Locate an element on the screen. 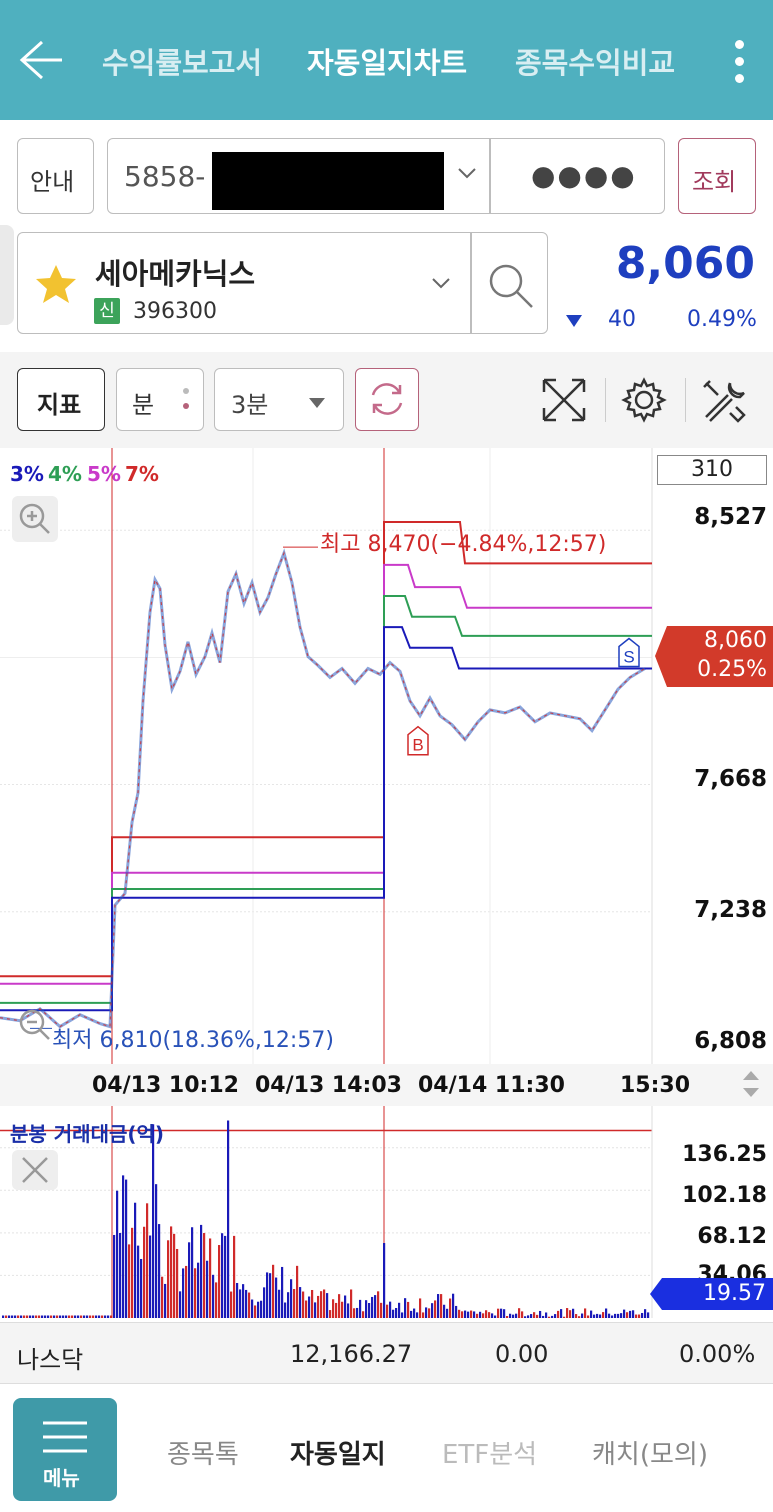  gear-icon is located at coordinates (644, 402).